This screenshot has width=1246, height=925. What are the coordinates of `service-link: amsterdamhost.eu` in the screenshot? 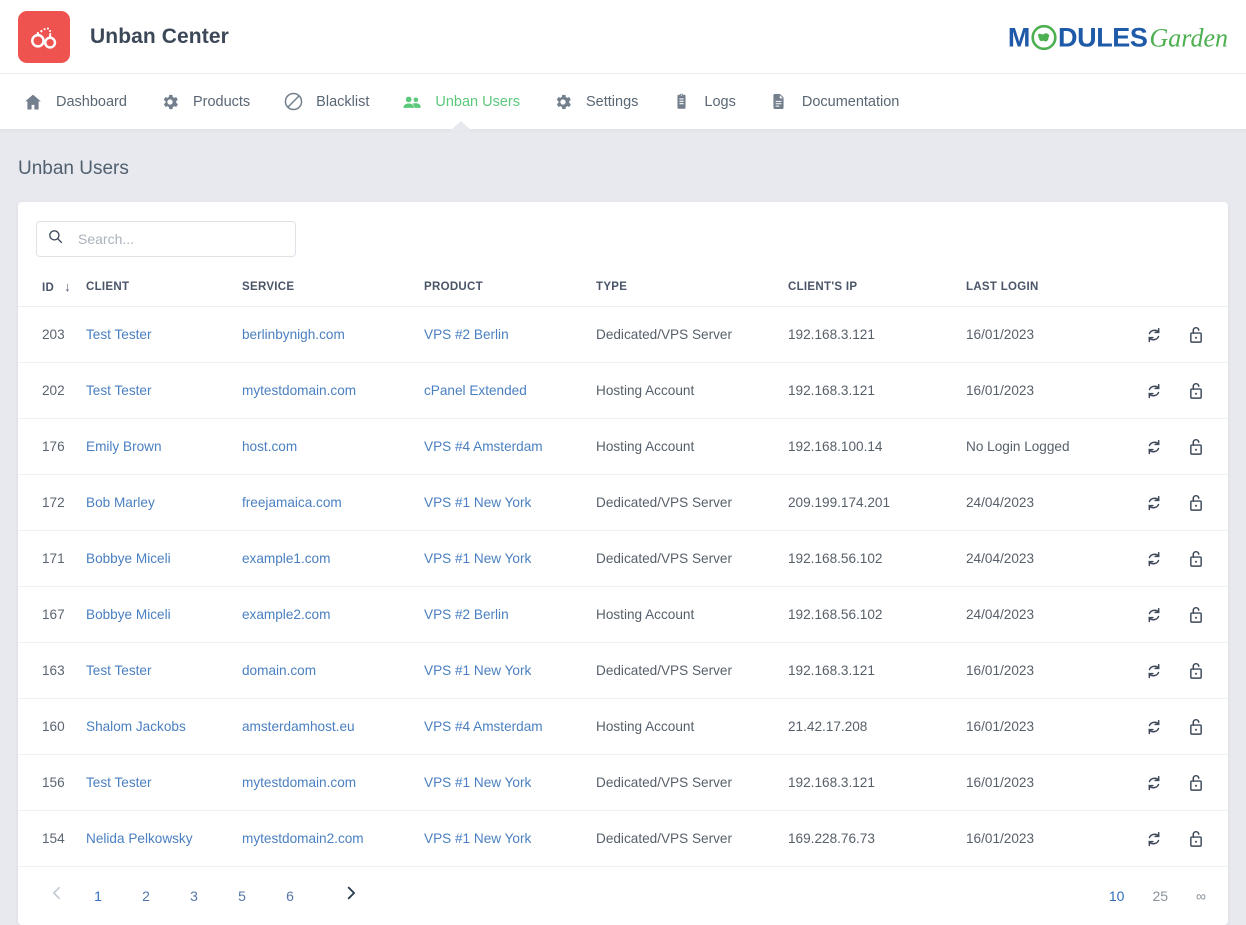 It's located at (298, 726).